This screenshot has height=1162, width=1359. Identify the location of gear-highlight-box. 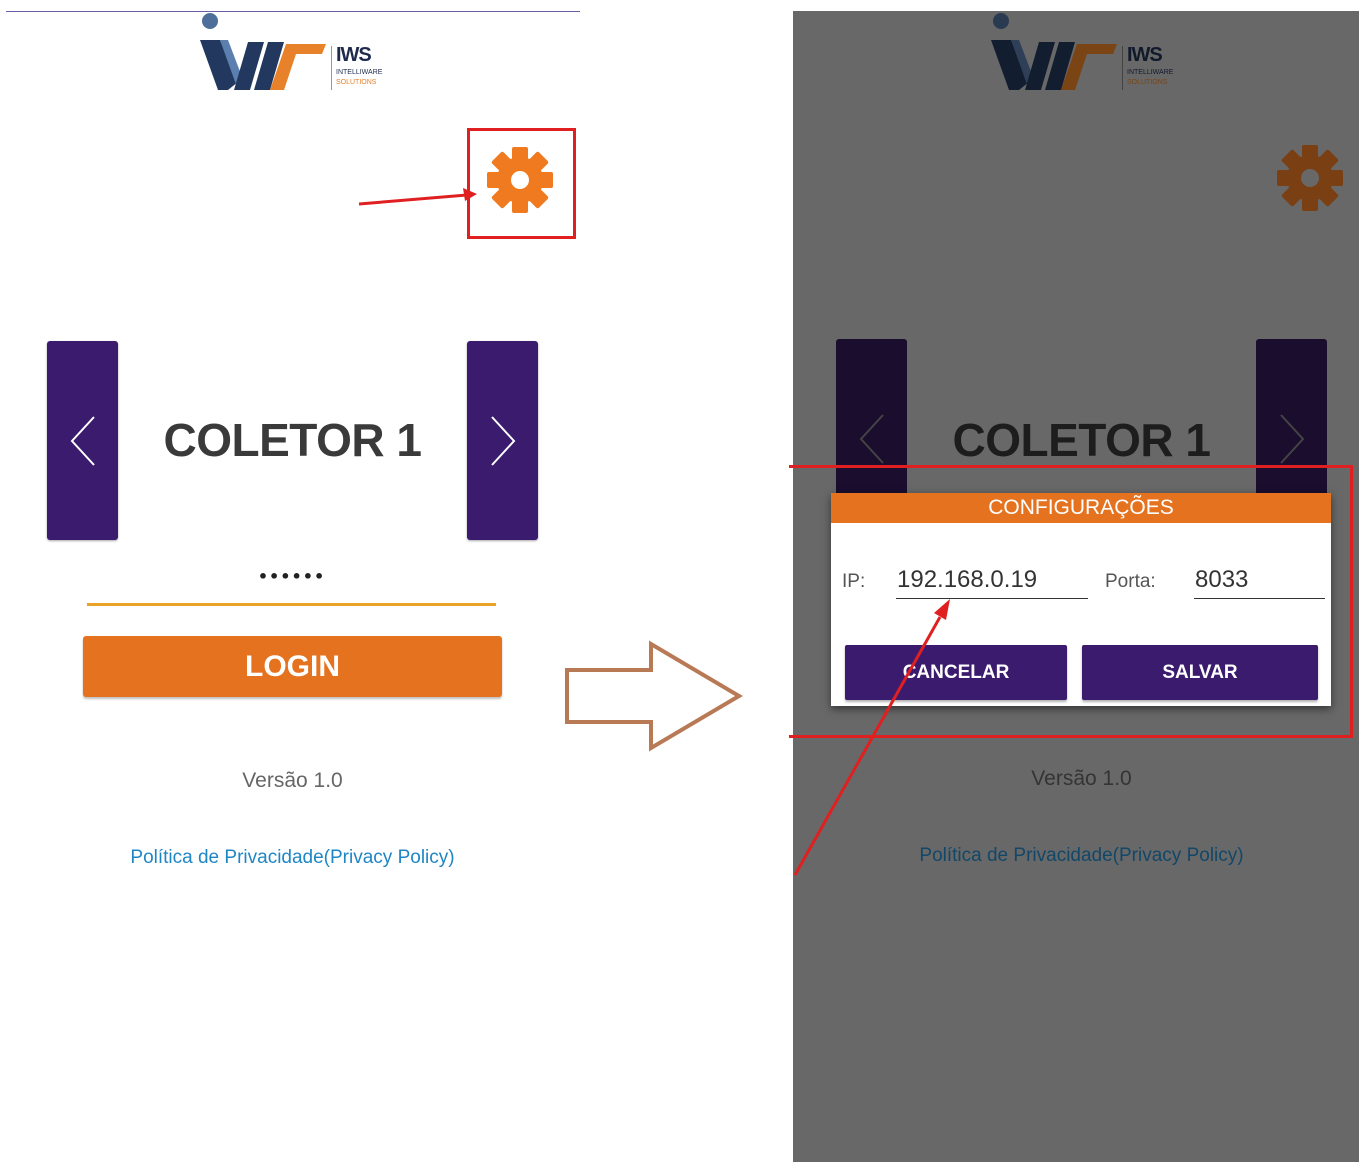
(521, 183).